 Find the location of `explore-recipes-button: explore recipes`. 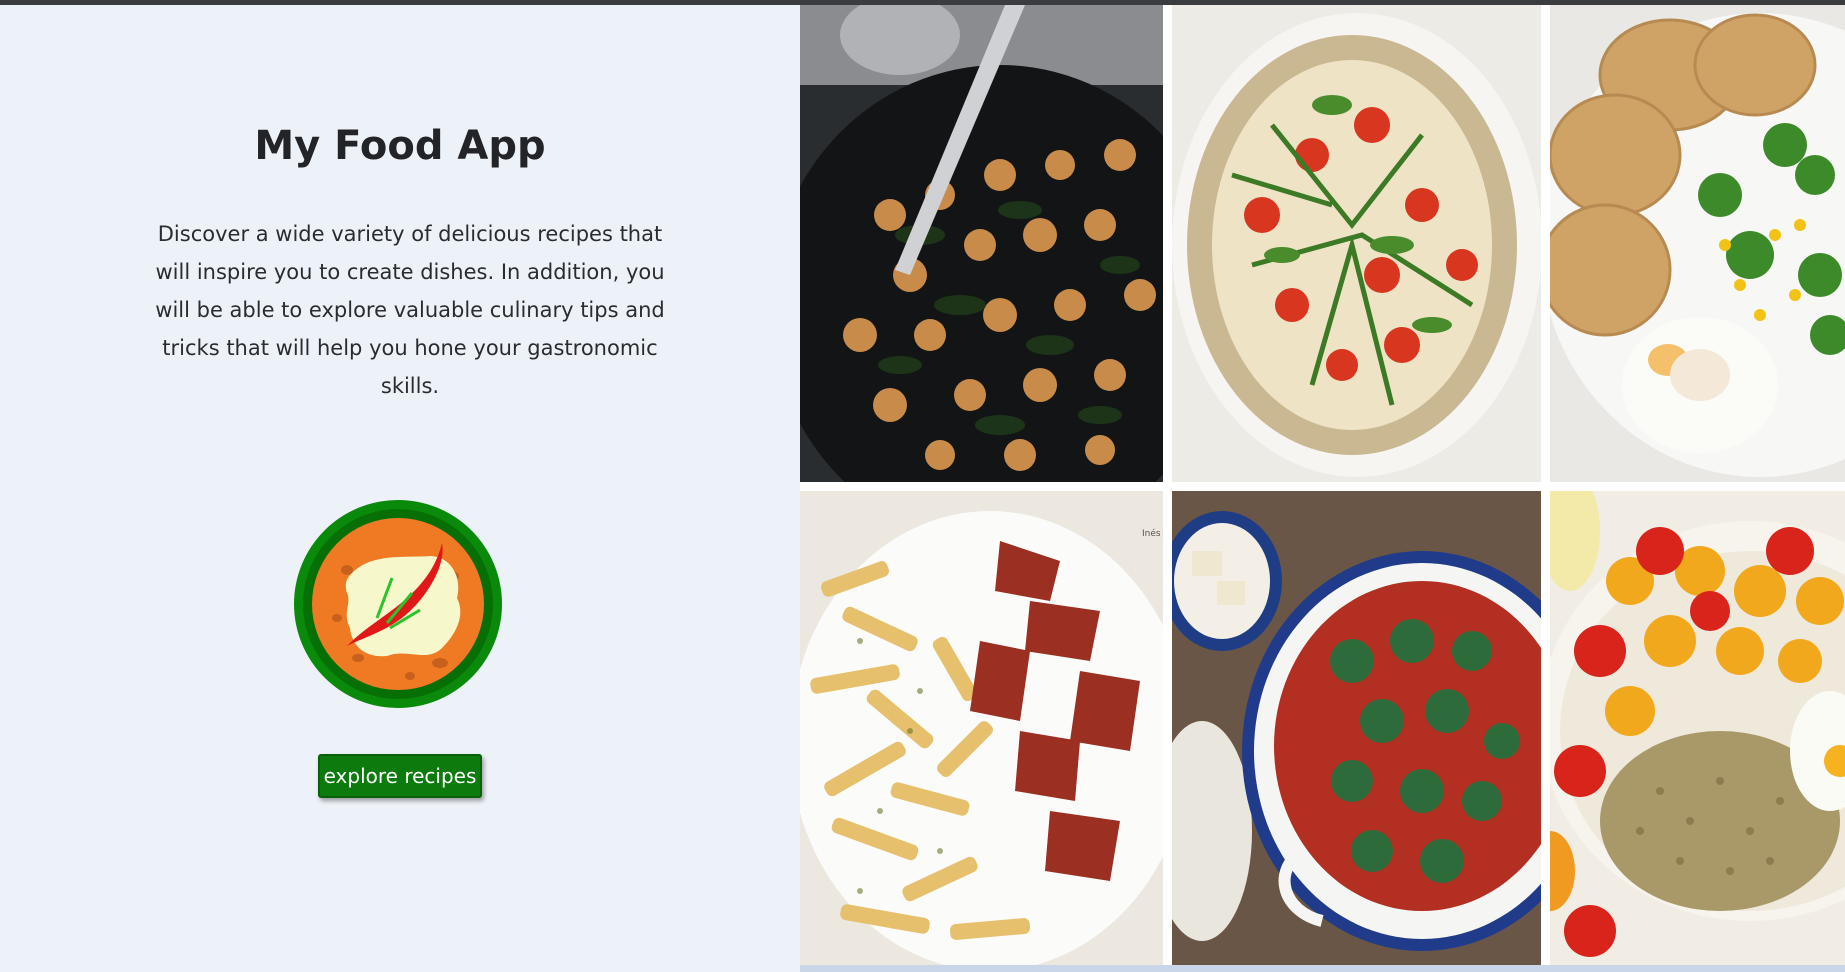

explore-recipes-button: explore recipes is located at coordinates (400, 776).